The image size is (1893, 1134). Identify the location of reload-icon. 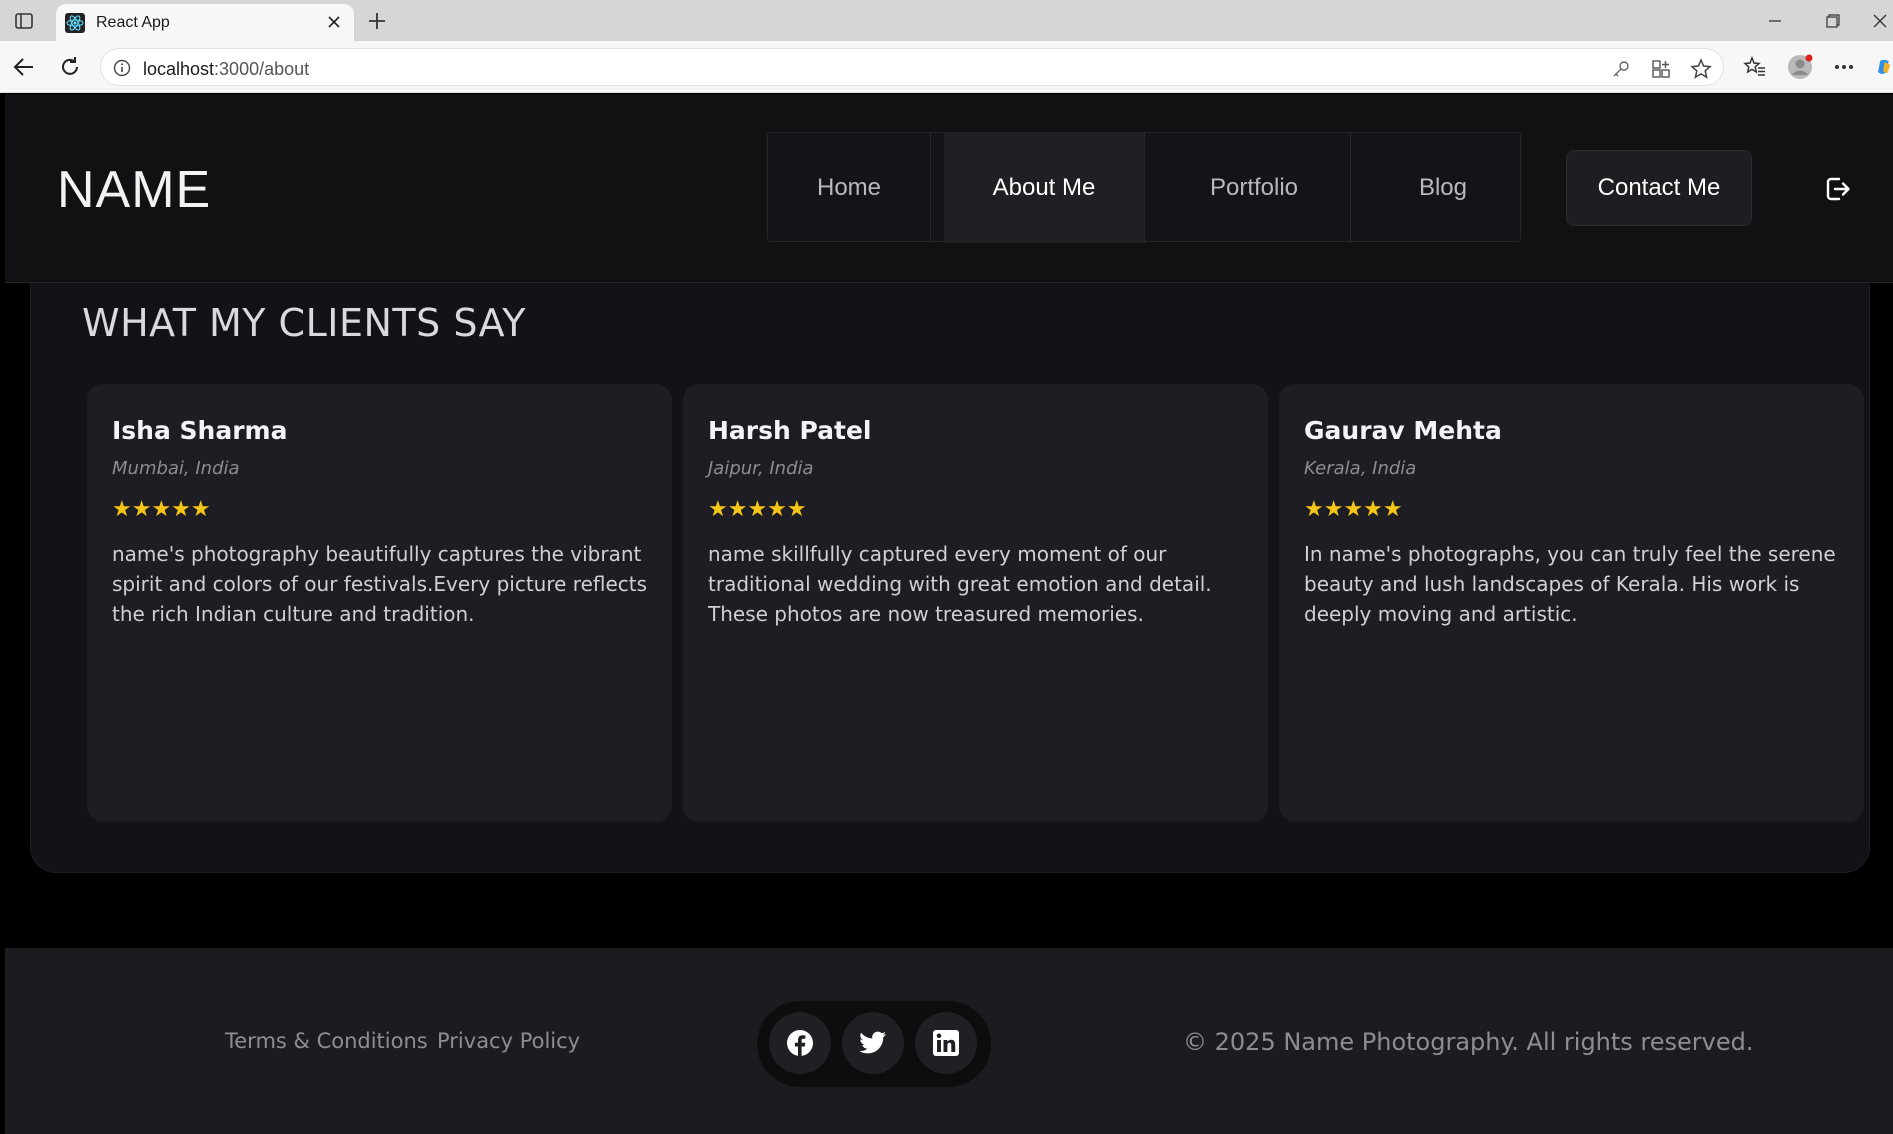
(70, 67).